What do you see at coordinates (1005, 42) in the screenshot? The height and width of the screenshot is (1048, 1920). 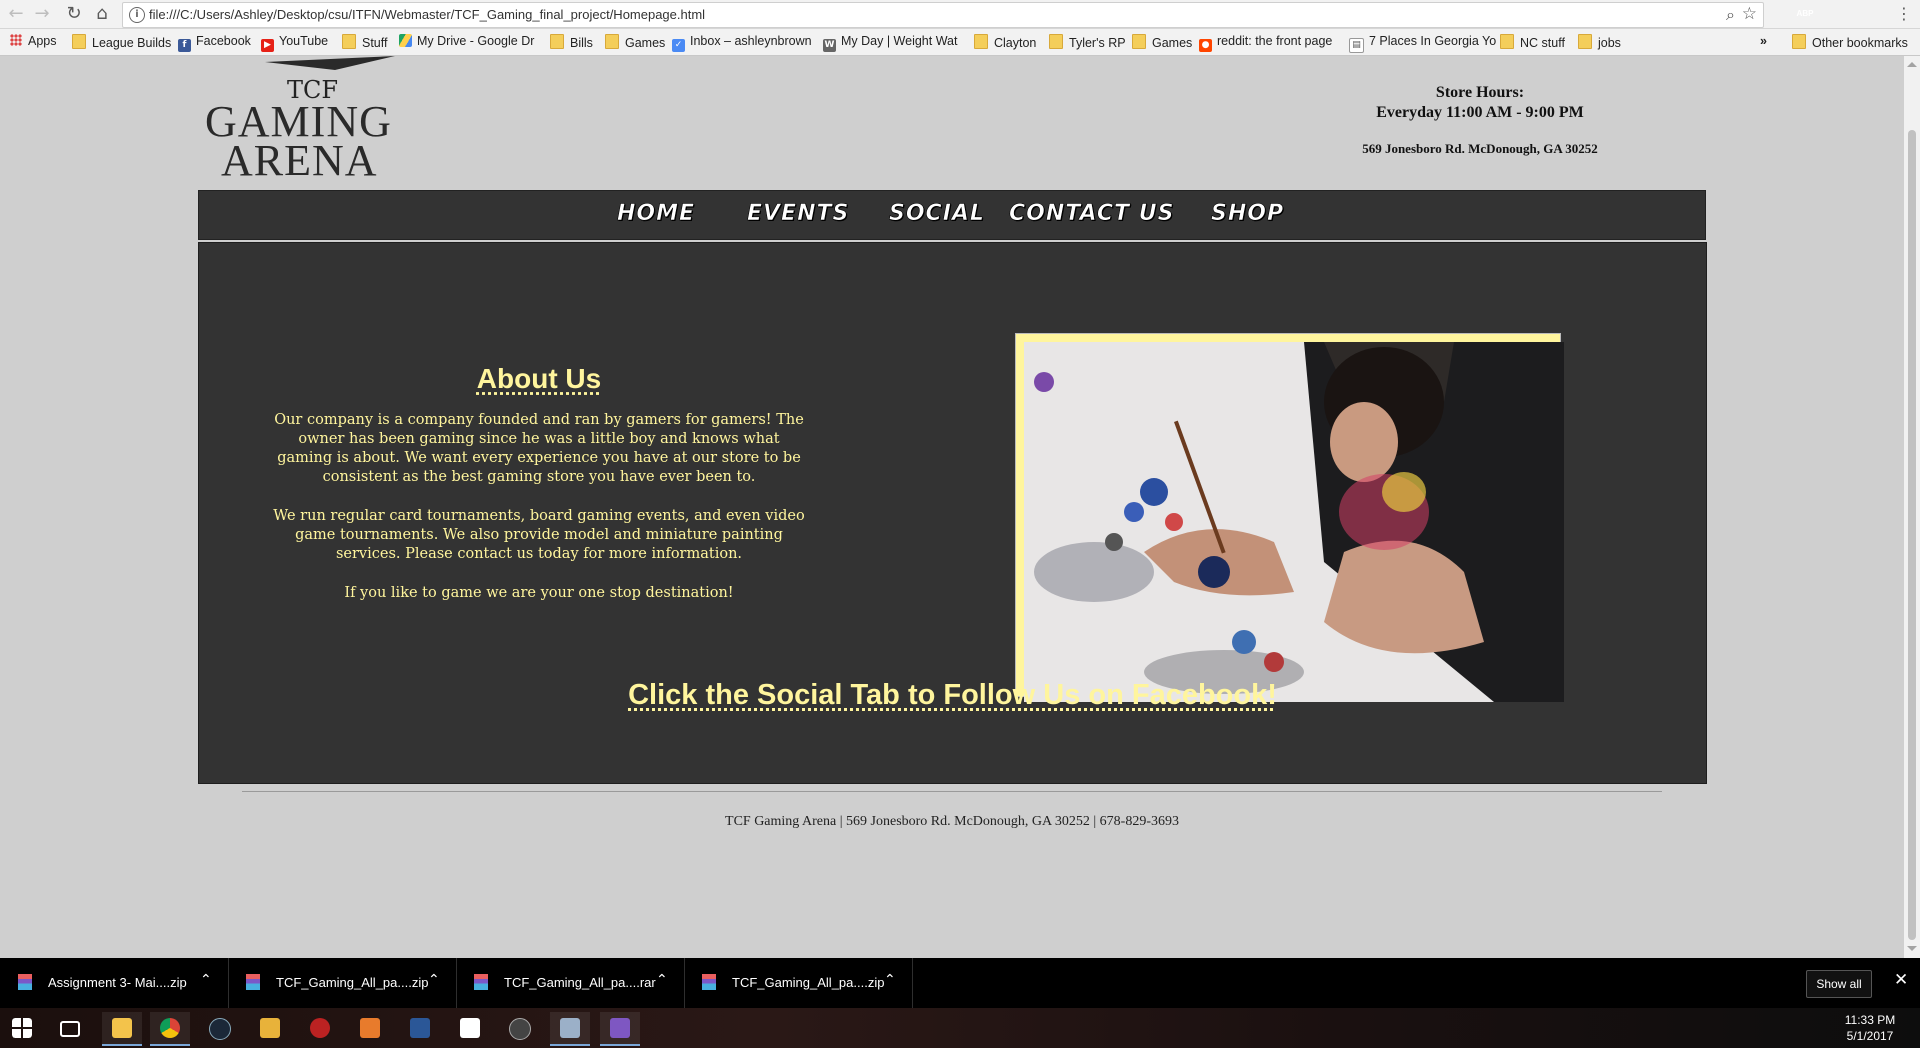 I see `bookmark-item: Clayton` at bounding box center [1005, 42].